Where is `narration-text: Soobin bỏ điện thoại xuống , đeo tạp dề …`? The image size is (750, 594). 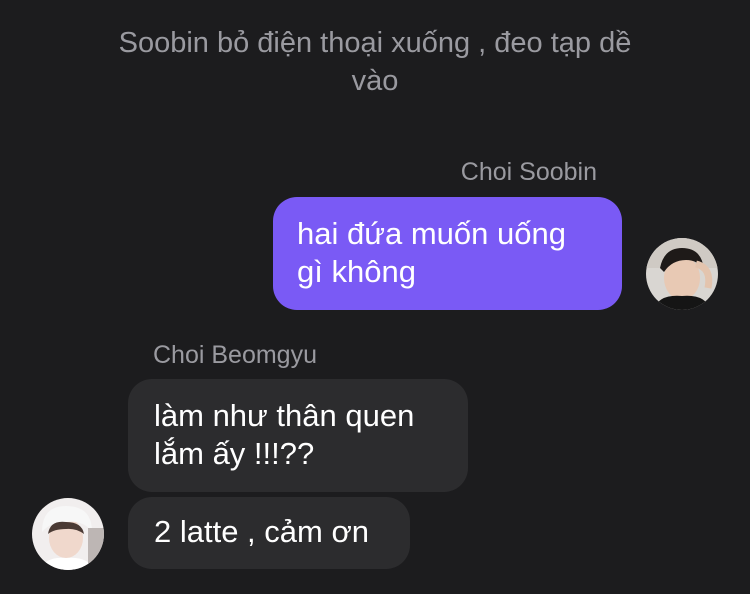
narration-text: Soobin bỏ điện thoại xuống , đeo tạp dề … is located at coordinates (375, 62).